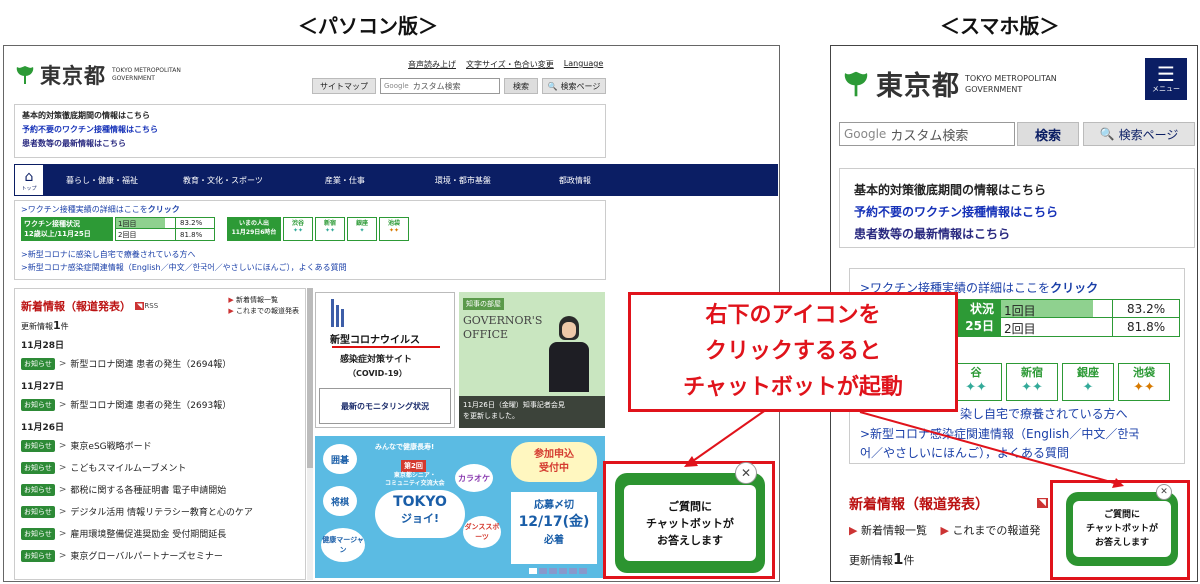 Image resolution: width=1200 pixels, height=584 pixels. I want to click on callout-arrows, so click(904, 443).